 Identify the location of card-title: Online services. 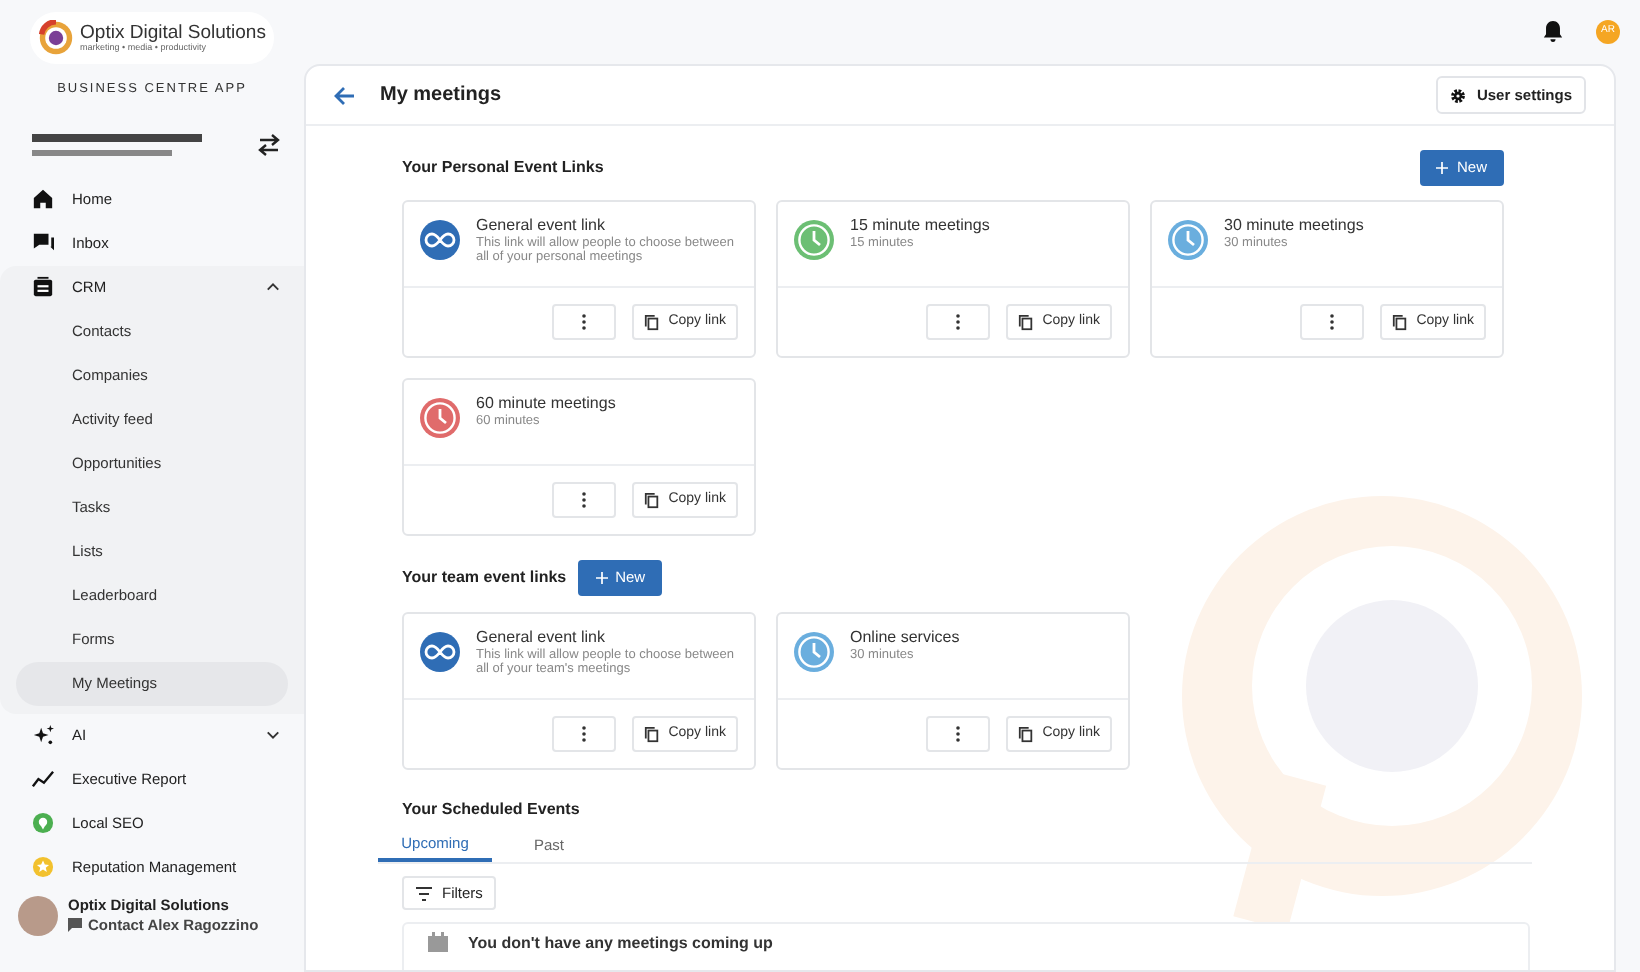
(906, 638).